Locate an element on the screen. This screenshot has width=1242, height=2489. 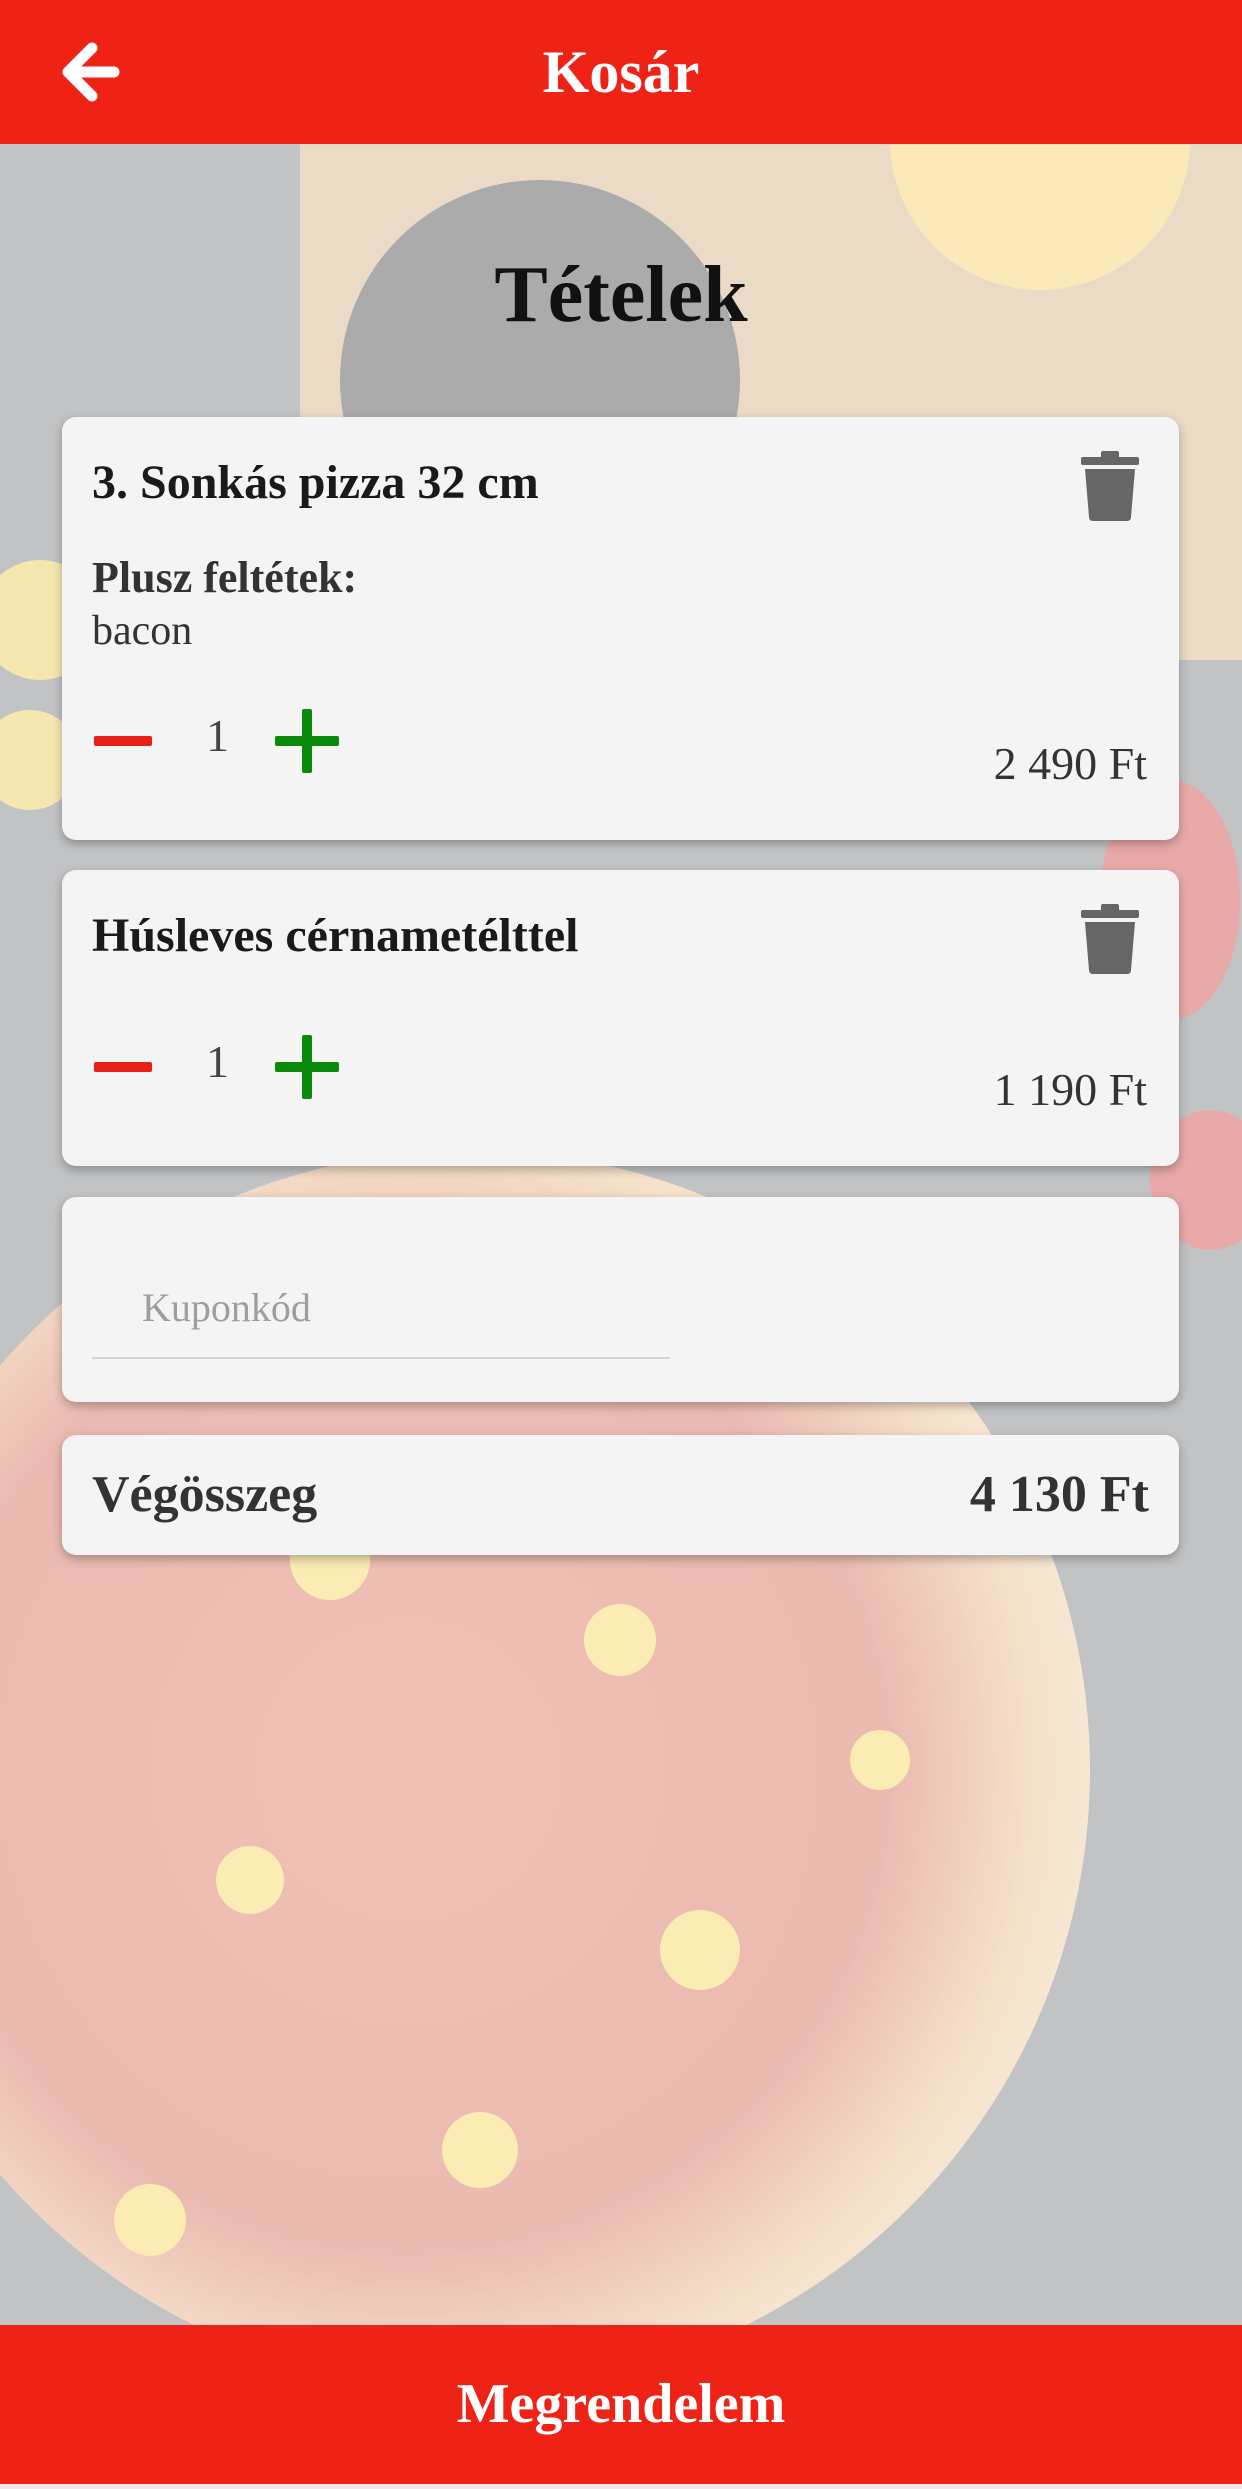
place-order-button: Megrendelem is located at coordinates (621, 2404).